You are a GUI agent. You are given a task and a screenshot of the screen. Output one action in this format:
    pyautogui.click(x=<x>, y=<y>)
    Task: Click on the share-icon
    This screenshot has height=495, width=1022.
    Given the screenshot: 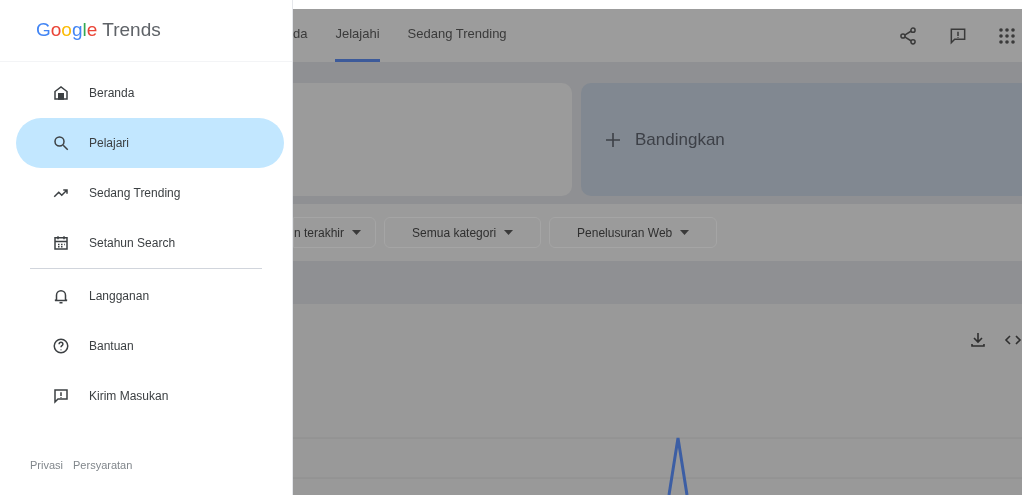 What is the action you would take?
    pyautogui.click(x=908, y=35)
    